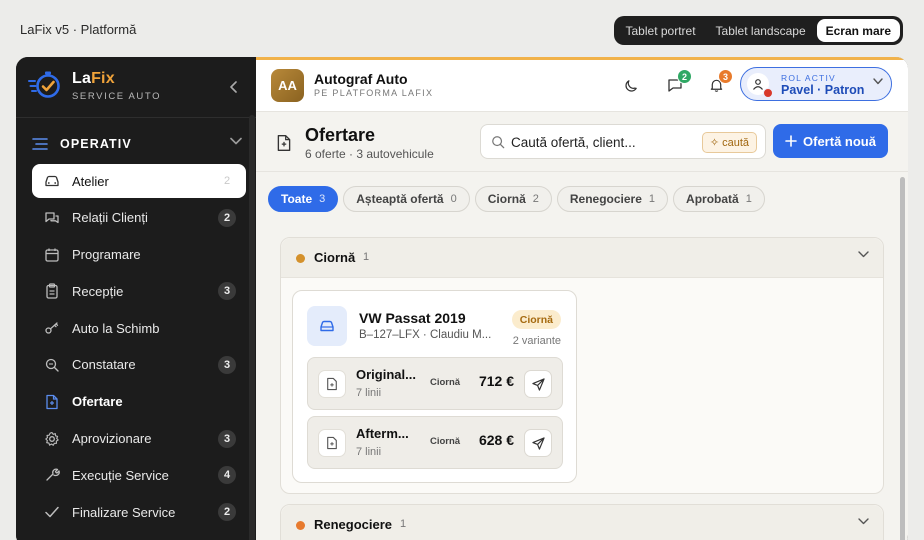 This screenshot has height=540, width=924. Describe the element at coordinates (287, 85) in the screenshot. I see `company-avatar: AA` at that location.